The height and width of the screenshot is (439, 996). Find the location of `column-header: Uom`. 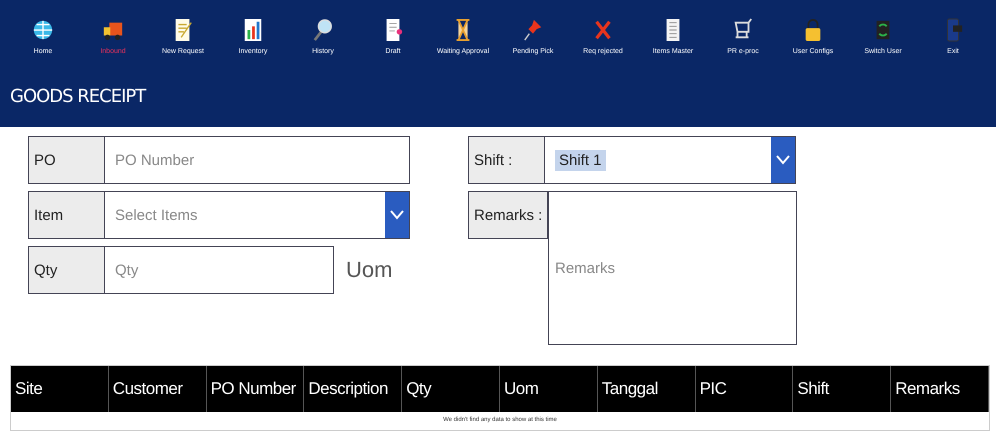

column-header: Uom is located at coordinates (549, 389).